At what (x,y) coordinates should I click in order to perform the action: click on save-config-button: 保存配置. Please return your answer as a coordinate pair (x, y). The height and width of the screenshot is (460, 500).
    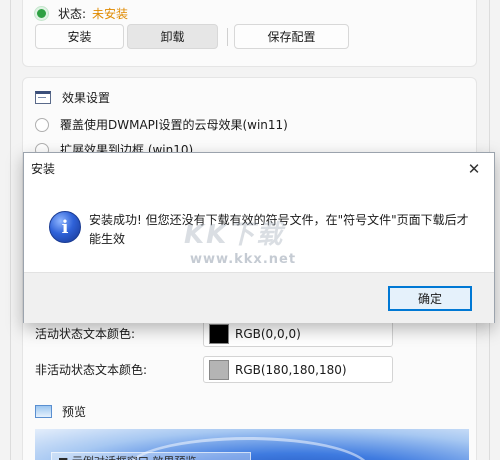
    Looking at the image, I should click on (291, 36).